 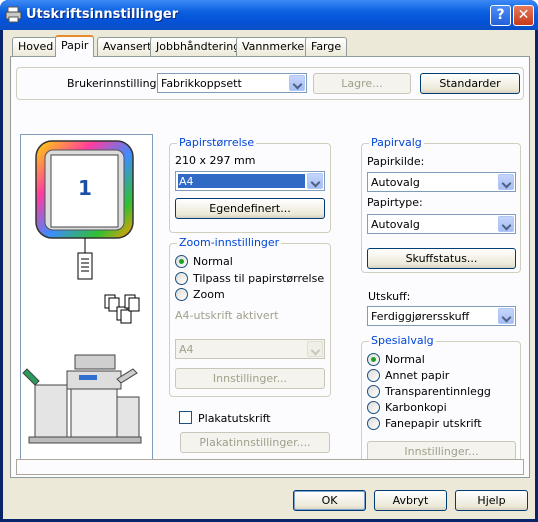 I want to click on special-carbon-radio, so click(x=373, y=407).